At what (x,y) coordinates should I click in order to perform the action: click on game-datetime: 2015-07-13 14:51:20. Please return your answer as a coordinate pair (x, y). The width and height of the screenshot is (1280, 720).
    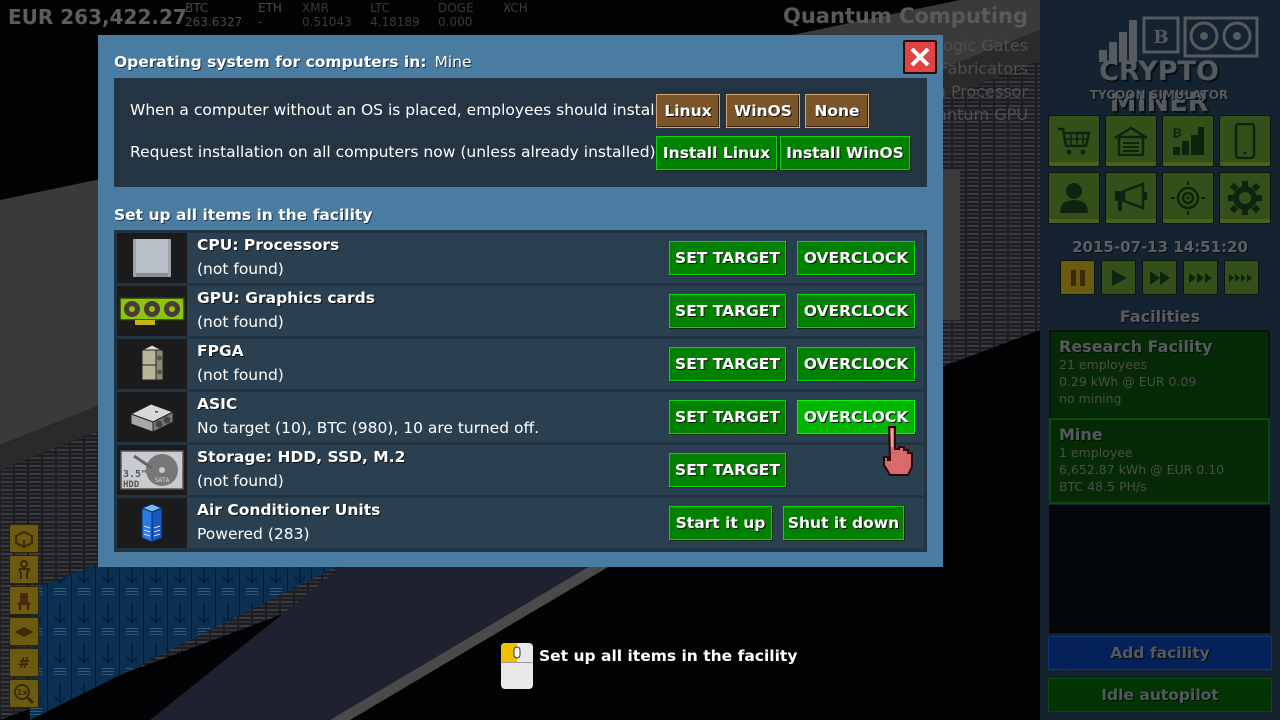
    Looking at the image, I should click on (1160, 247).